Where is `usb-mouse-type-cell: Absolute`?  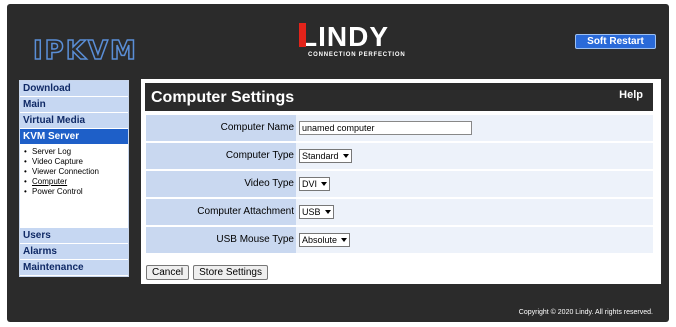 usb-mouse-type-cell: Absolute is located at coordinates (474, 240).